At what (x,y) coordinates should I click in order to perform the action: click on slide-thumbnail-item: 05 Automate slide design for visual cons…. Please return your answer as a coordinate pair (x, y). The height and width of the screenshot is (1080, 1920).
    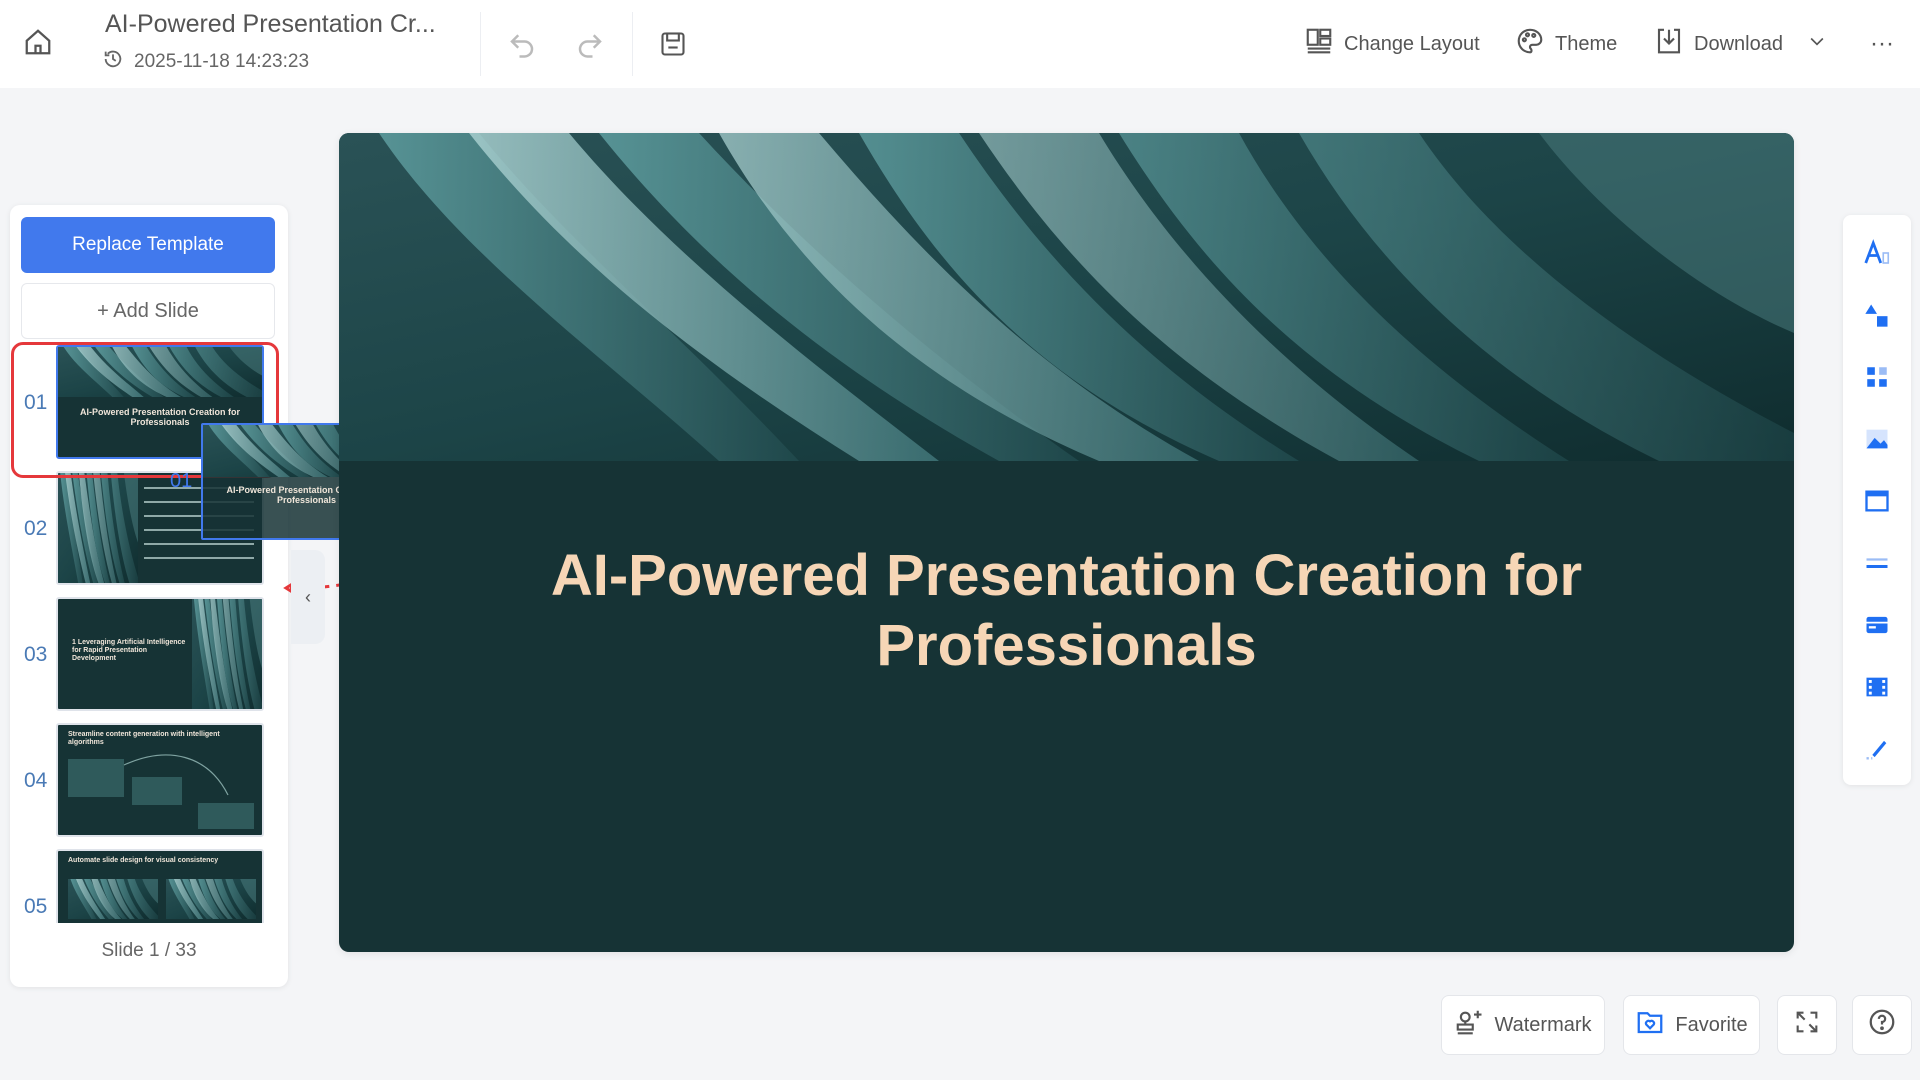
    Looking at the image, I should click on (149, 886).